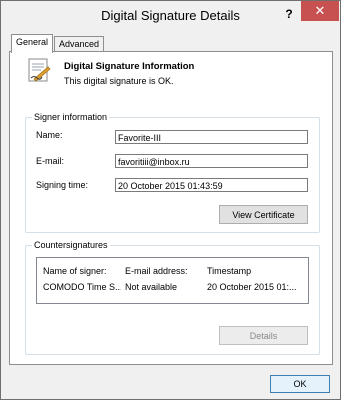 The image size is (341, 400). I want to click on name-label: Name:, so click(49, 135).